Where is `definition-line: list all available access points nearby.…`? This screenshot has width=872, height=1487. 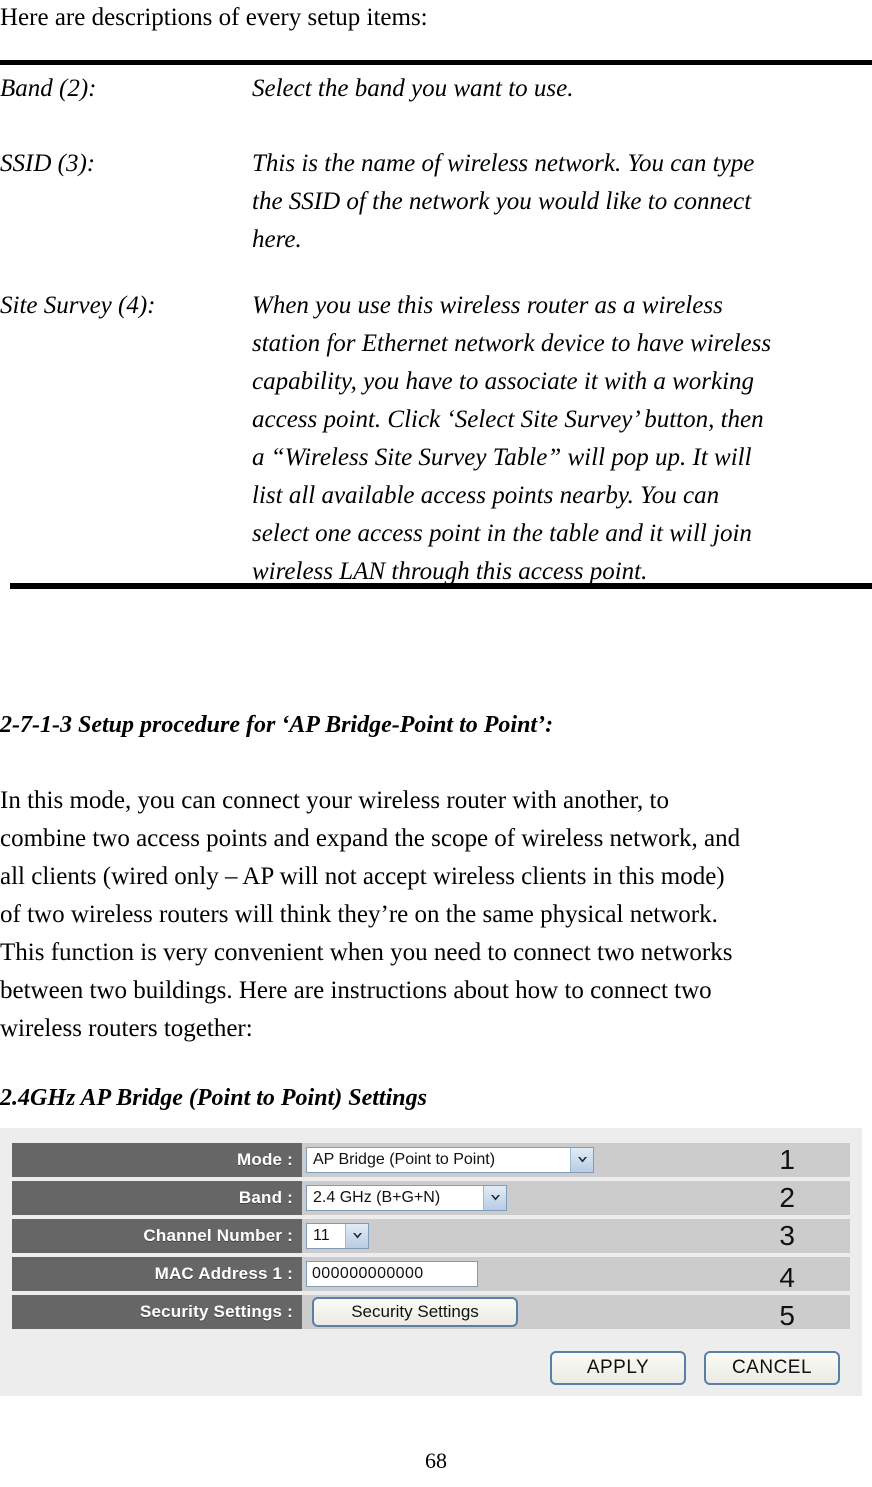
definition-line: list all available access points nearby.… is located at coordinates (486, 495).